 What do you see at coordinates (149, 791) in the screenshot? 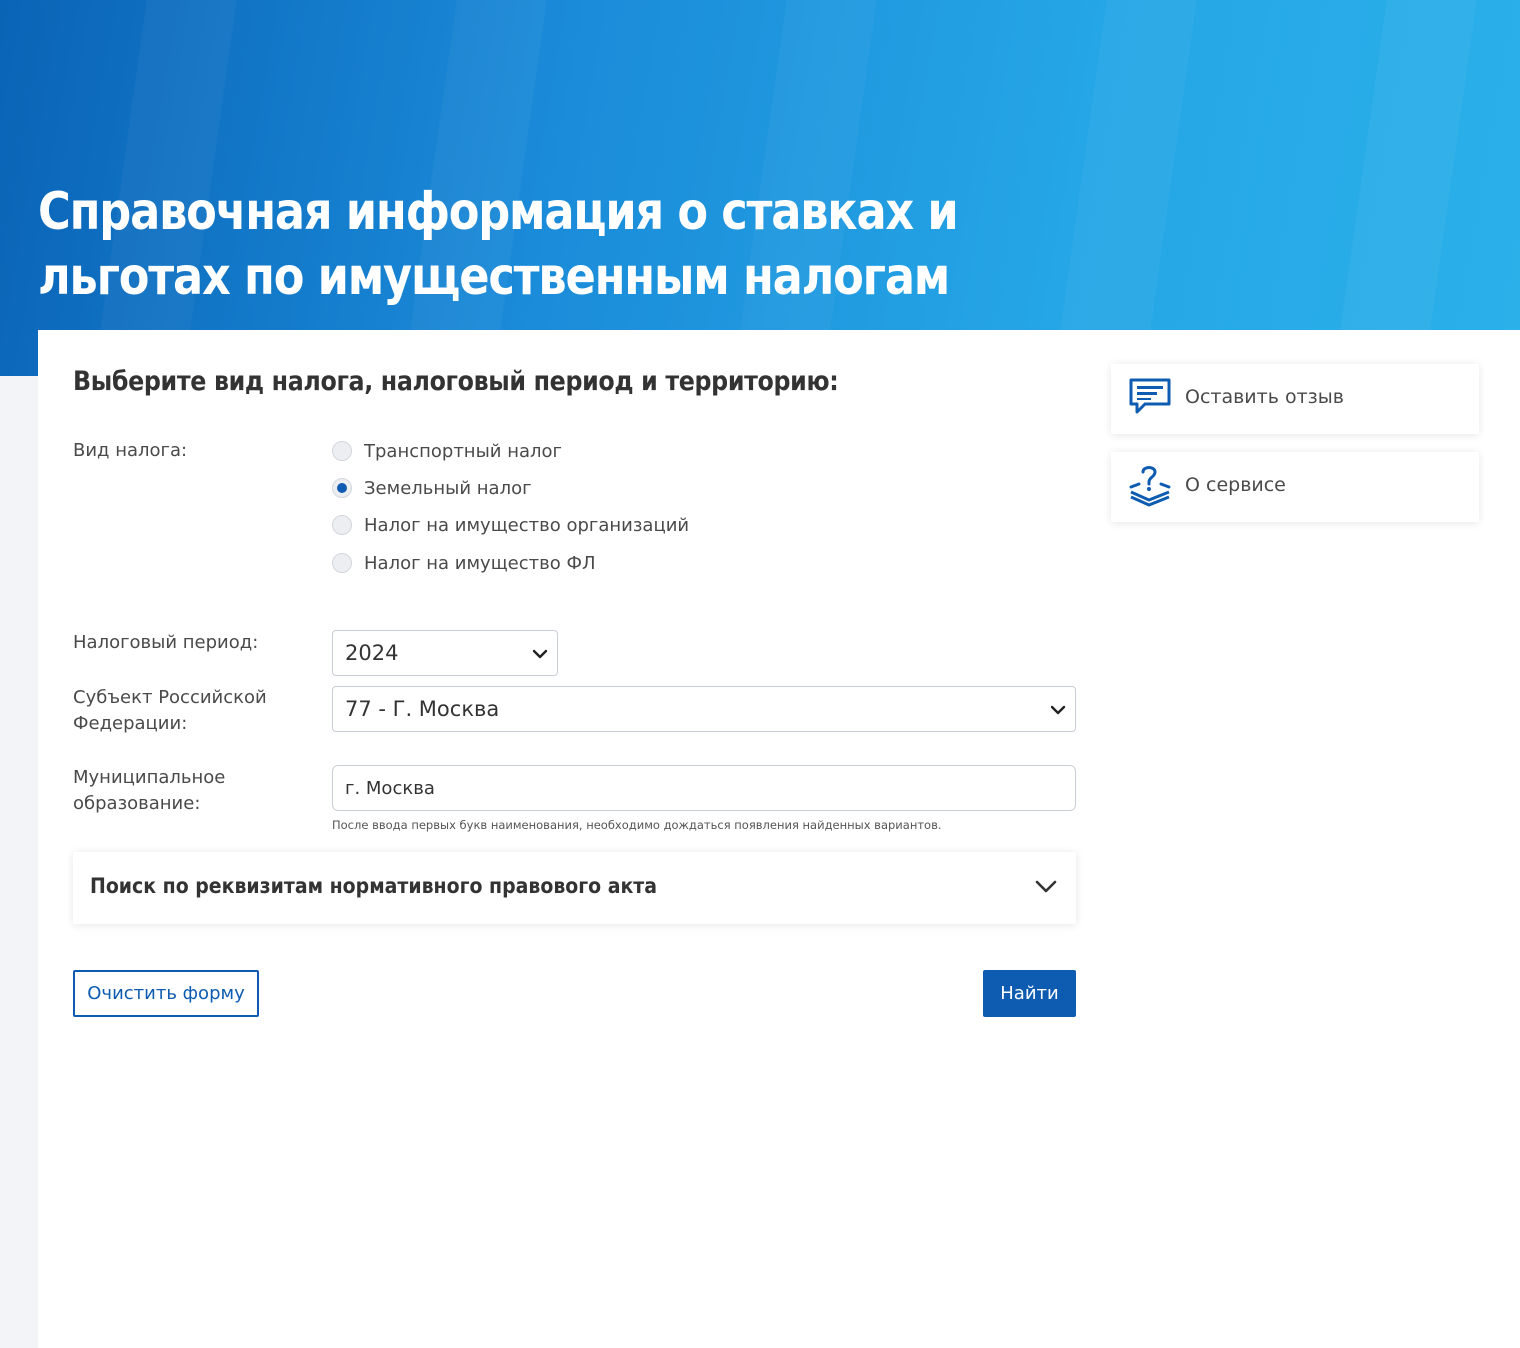
I see `municipality-label: Муниципальное образование:` at bounding box center [149, 791].